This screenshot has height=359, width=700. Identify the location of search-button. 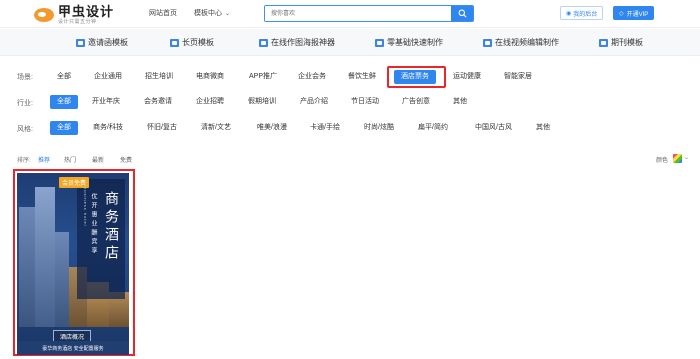
(462, 13).